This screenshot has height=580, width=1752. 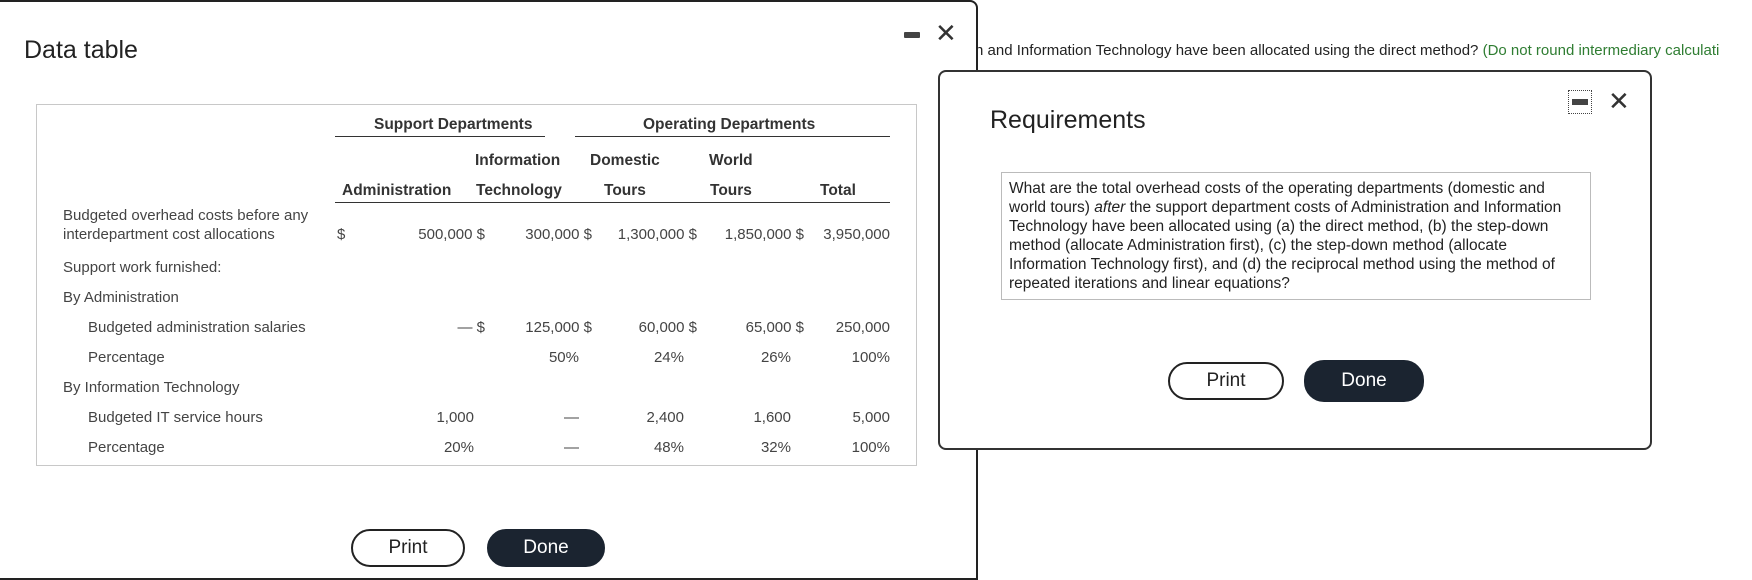 What do you see at coordinates (558, 234) in the screenshot?
I see `budgeted-it: 300,000 $` at bounding box center [558, 234].